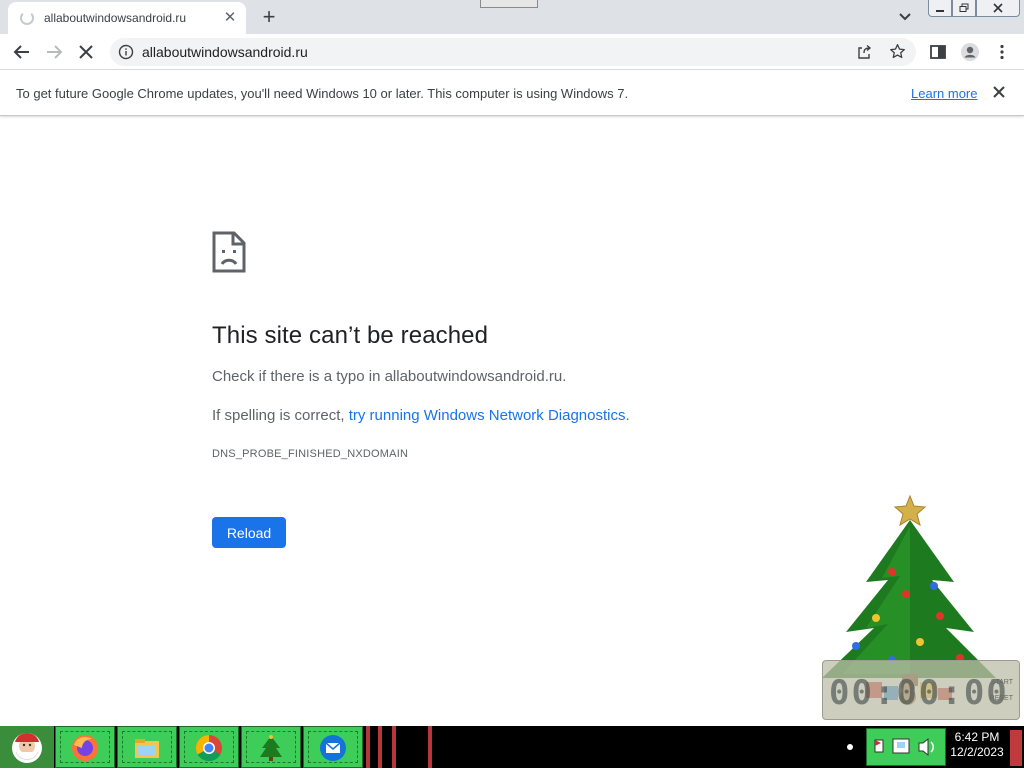 Image resolution: width=1024 pixels, height=773 pixels. Describe the element at coordinates (977, 752) in the screenshot. I see `clock-date: 12/2/2023` at that location.